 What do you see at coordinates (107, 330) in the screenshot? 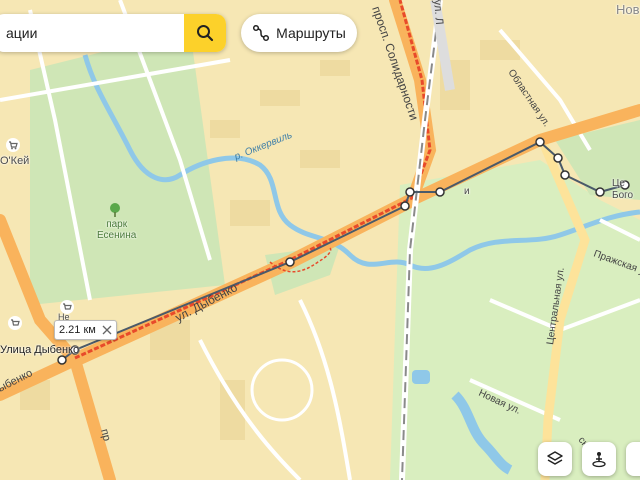
I see `close-icon` at bounding box center [107, 330].